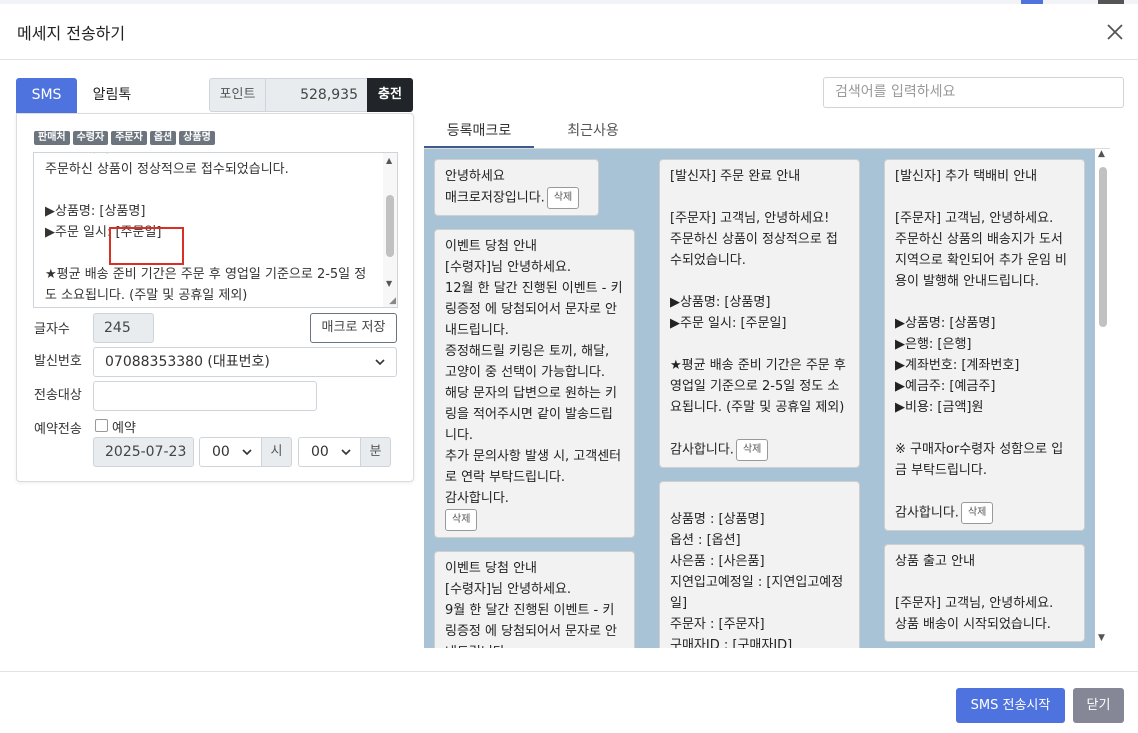  What do you see at coordinates (71, 33) in the screenshot?
I see `modal-title: 메세지 전송하기` at bounding box center [71, 33].